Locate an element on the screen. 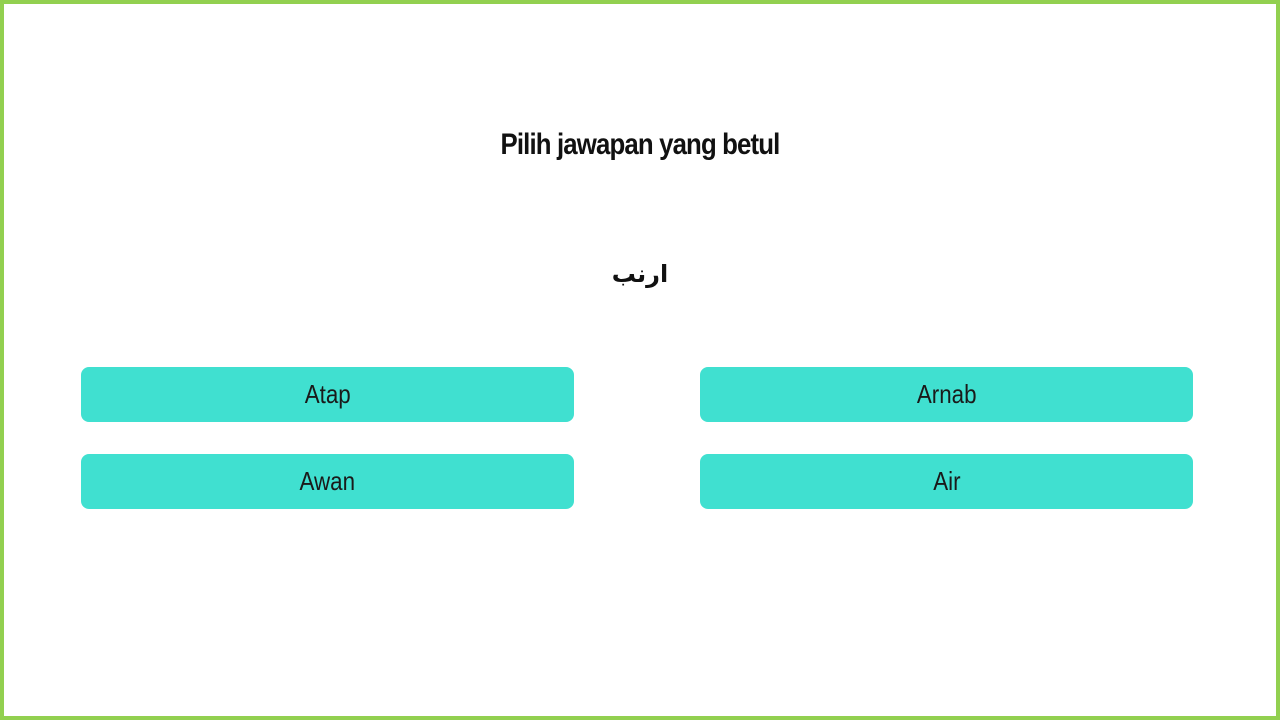 Image resolution: width=1280 pixels, height=720 pixels. answer-button-2: Arnab is located at coordinates (946, 394).